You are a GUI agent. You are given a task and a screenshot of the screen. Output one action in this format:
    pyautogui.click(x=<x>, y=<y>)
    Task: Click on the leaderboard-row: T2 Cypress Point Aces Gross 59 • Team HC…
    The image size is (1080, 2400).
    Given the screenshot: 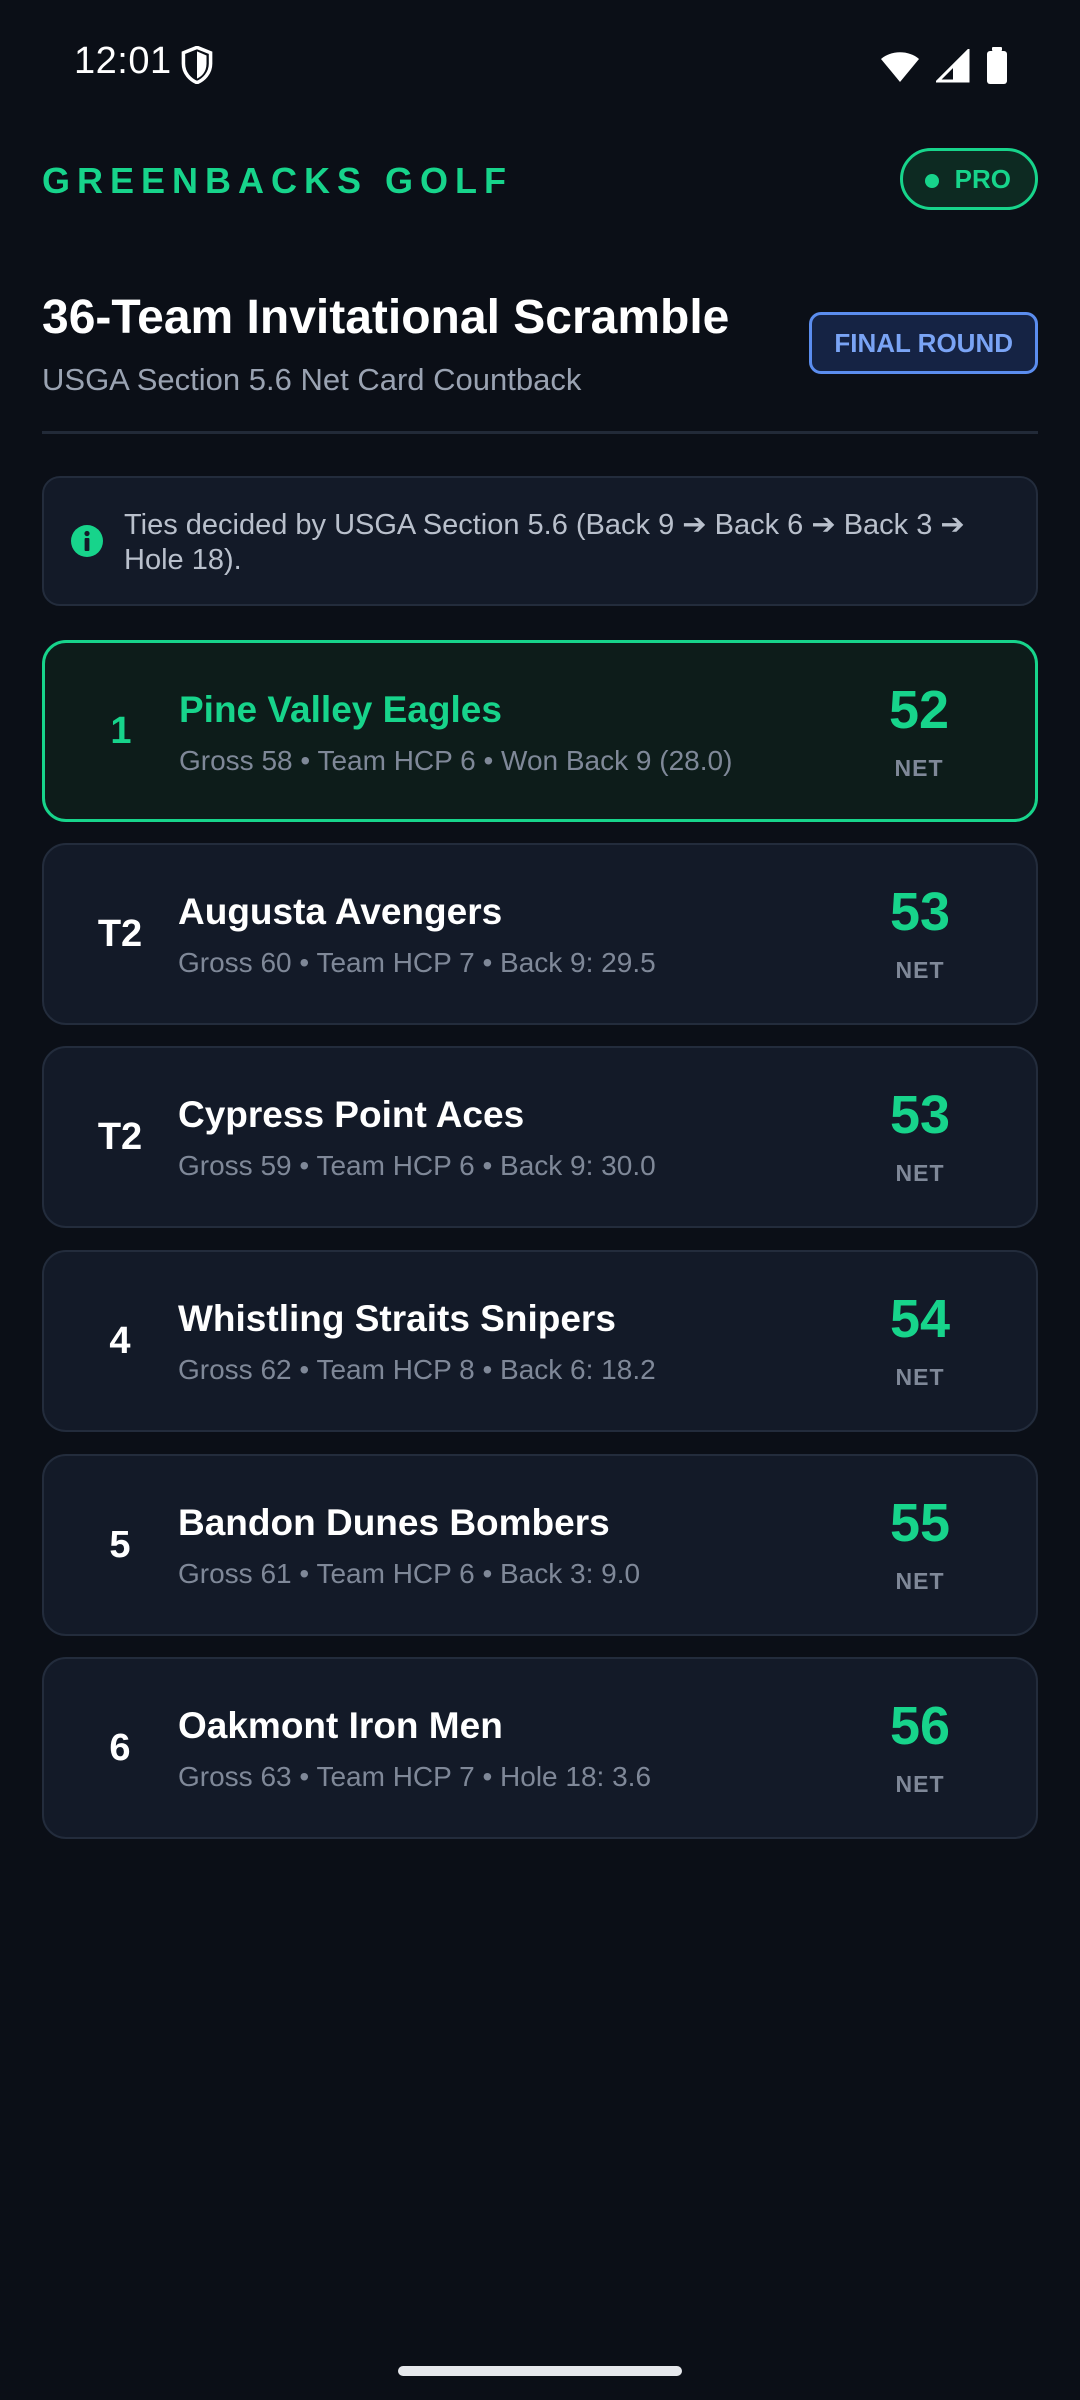 What is the action you would take?
    pyautogui.click(x=540, y=1137)
    